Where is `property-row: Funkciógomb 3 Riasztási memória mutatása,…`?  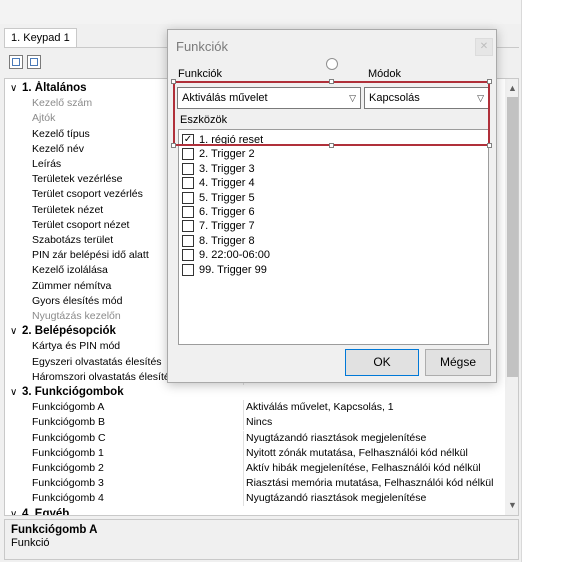
property-row: Funkciógomb 3 Riasztási memória mutatása,… is located at coordinates (254, 484).